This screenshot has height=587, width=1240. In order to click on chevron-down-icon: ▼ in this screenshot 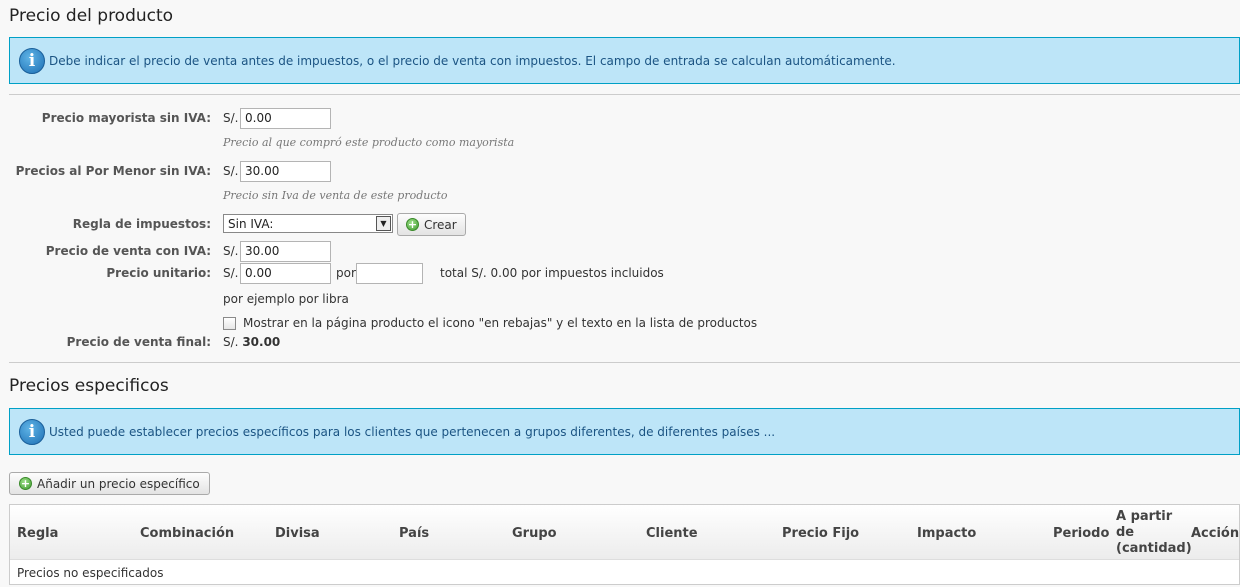, I will do `click(383, 223)`.